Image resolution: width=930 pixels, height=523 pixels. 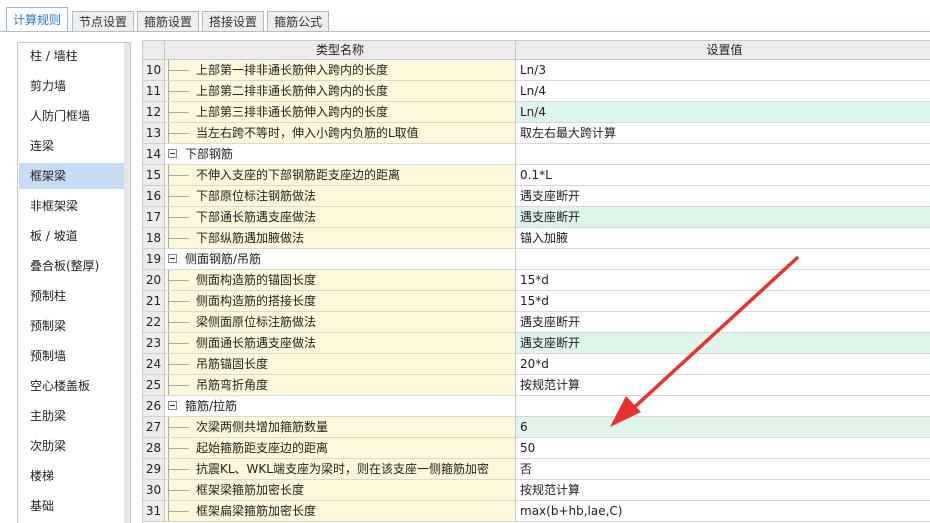 I want to click on type-name-cell: 吊筋弯折角度, so click(x=340, y=385).